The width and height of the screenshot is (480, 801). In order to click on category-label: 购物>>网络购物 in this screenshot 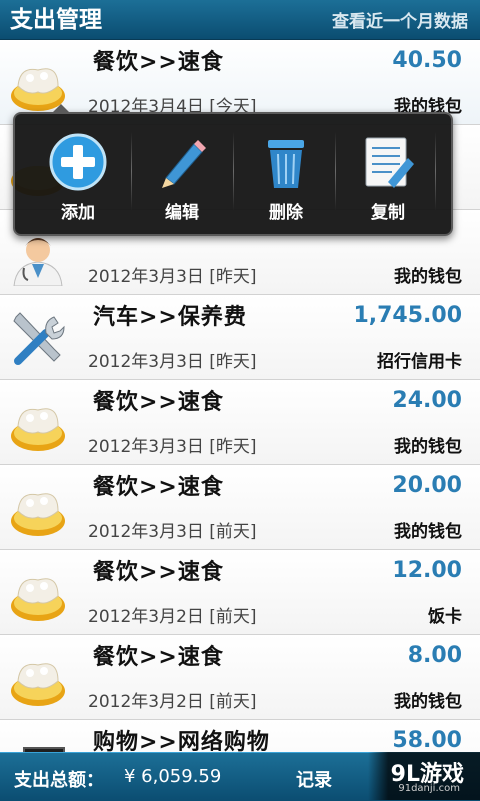, I will do `click(181, 741)`.